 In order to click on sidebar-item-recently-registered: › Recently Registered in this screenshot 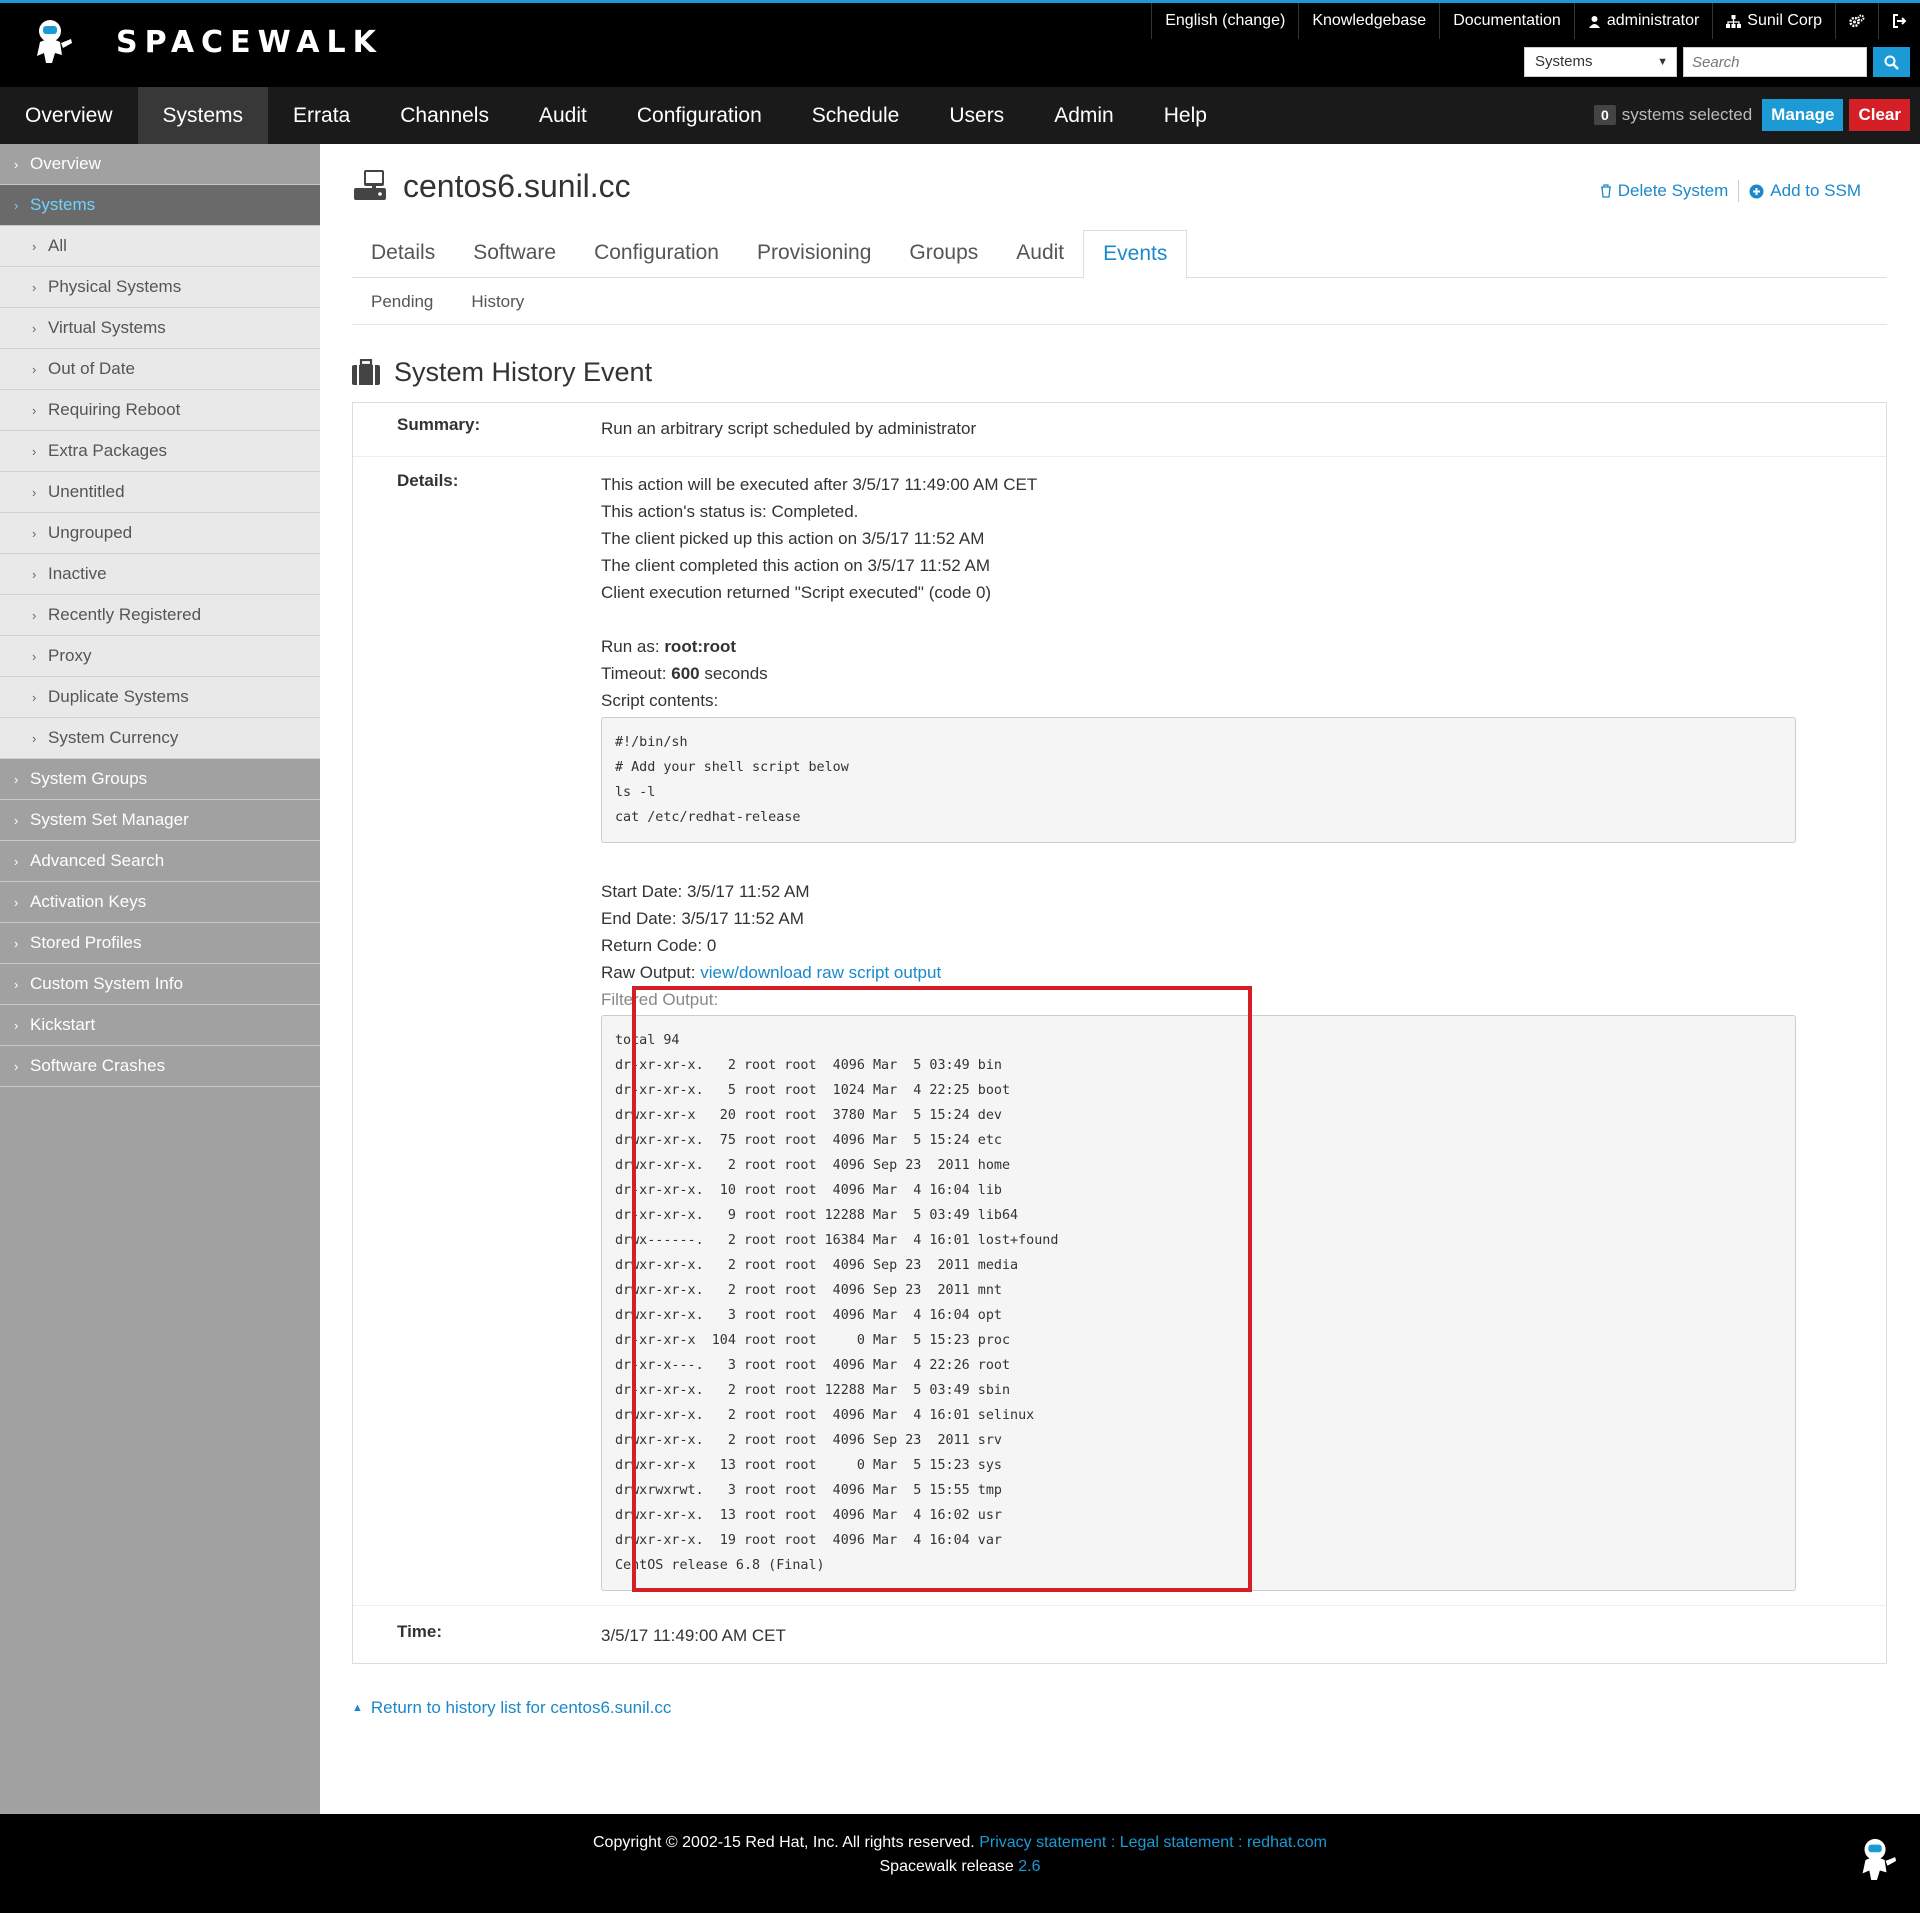, I will do `click(160, 615)`.